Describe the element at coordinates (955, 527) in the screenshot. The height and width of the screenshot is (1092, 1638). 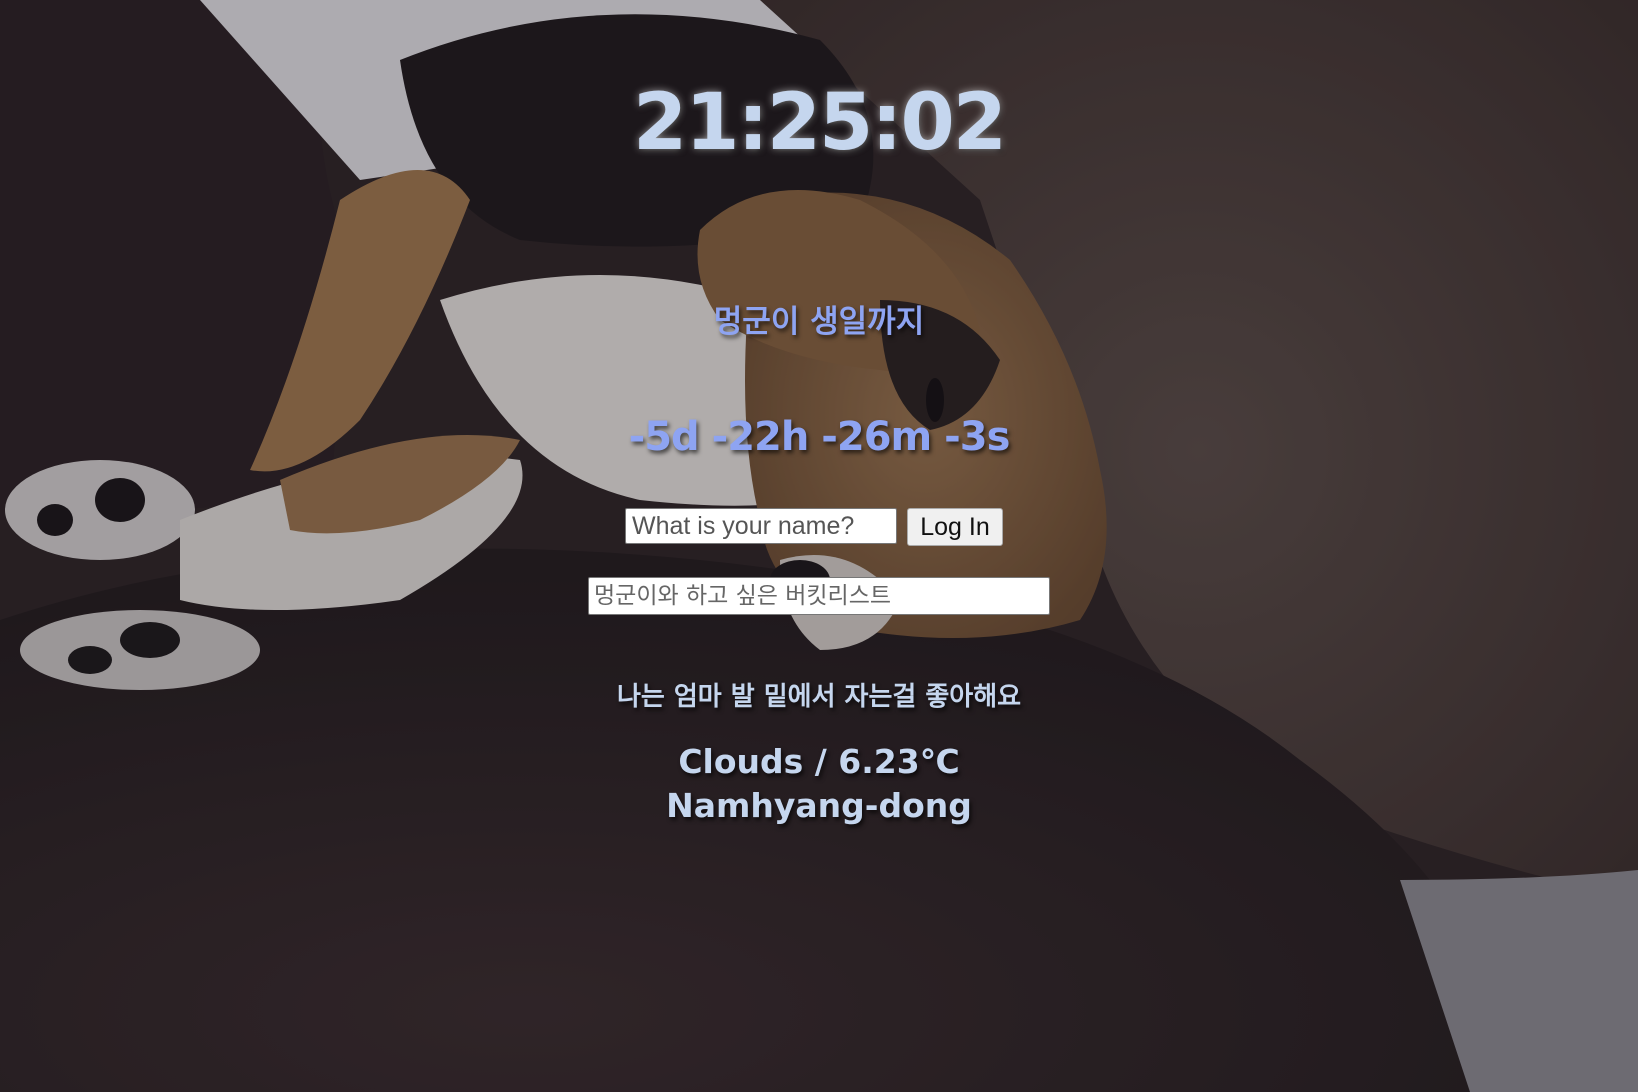
I see `login-button: Log In` at that location.